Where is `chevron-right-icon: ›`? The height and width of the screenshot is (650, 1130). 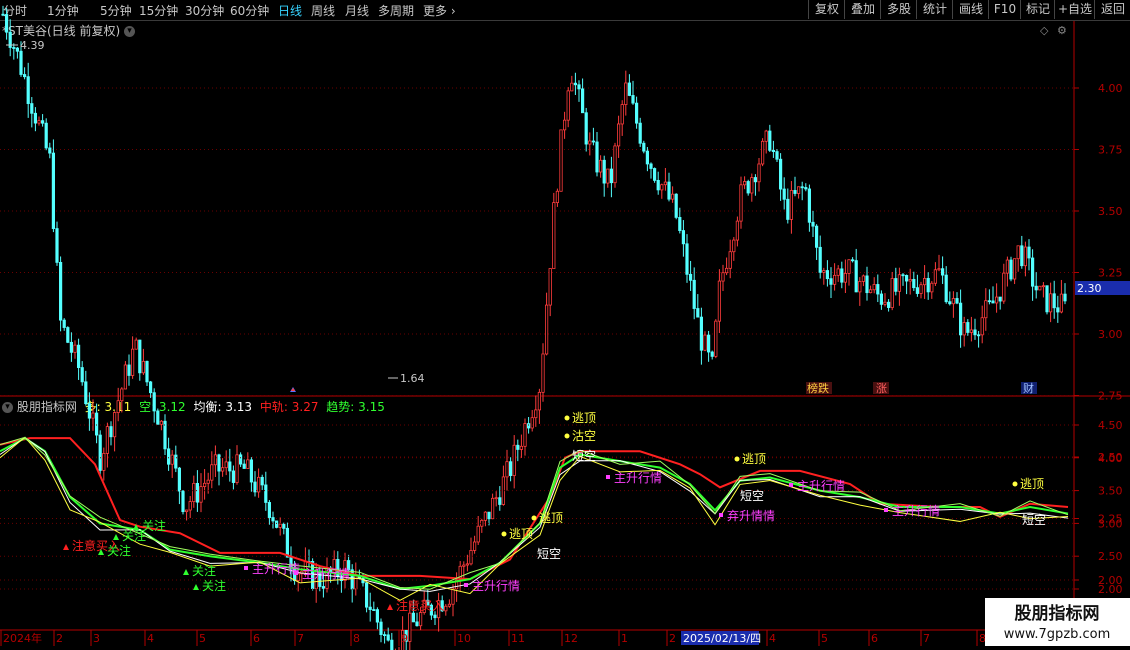
chevron-right-icon: › is located at coordinates (453, 11).